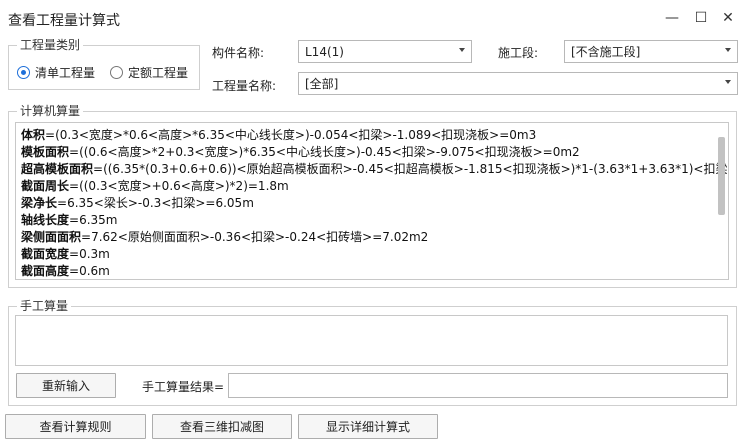  What do you see at coordinates (222, 426) in the screenshot?
I see `view-3d-deduction-button: 查看三维扣减图` at bounding box center [222, 426].